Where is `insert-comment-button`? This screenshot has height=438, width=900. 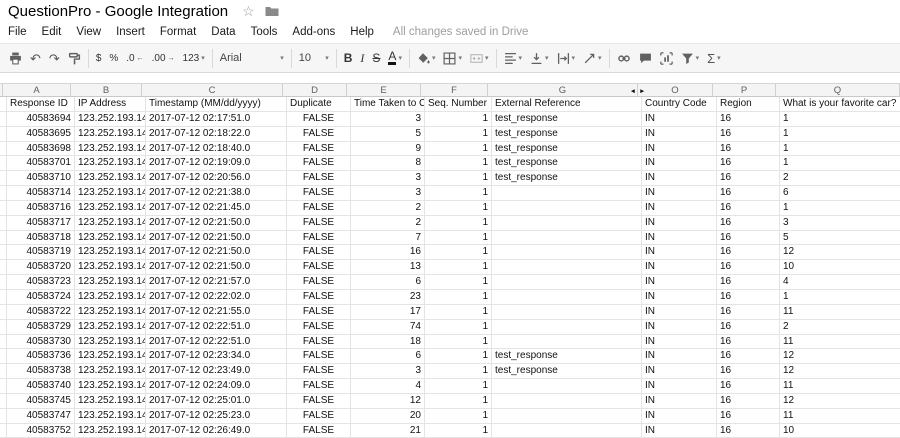
insert-comment-button is located at coordinates (645, 58).